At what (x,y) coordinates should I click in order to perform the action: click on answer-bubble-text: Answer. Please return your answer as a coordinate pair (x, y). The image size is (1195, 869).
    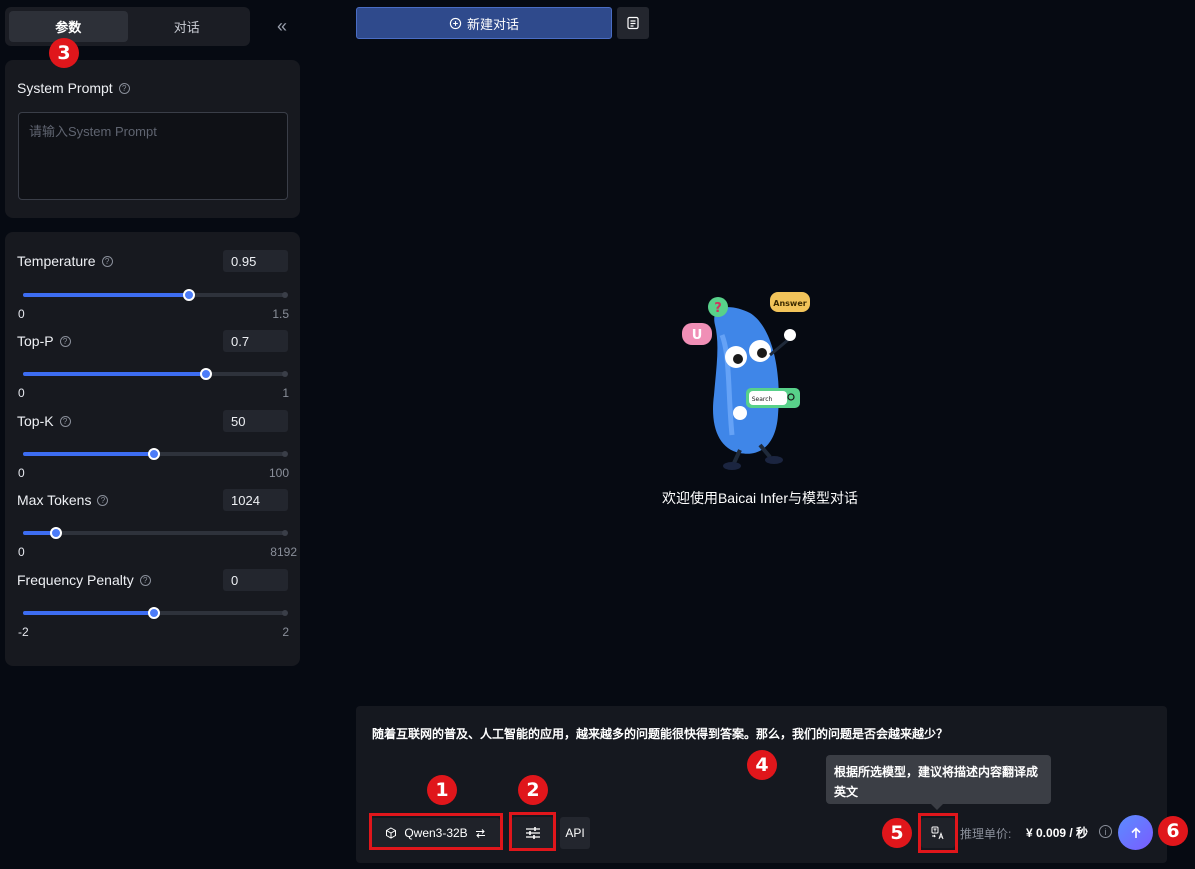
    Looking at the image, I should click on (789, 303).